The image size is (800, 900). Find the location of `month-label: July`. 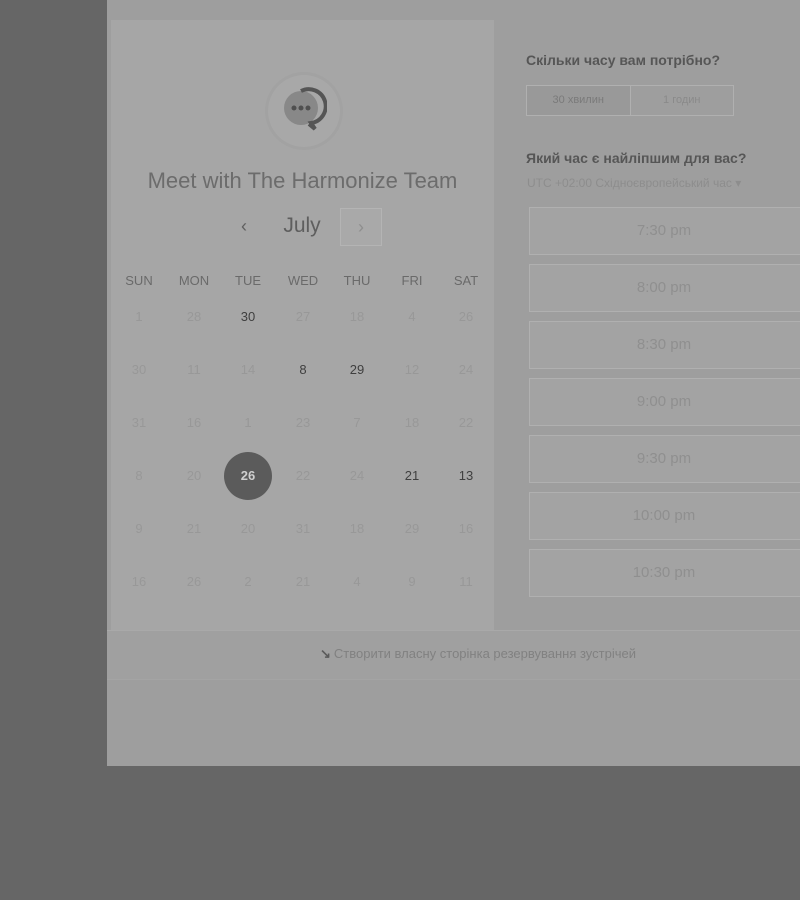

month-label: July is located at coordinates (302, 225).